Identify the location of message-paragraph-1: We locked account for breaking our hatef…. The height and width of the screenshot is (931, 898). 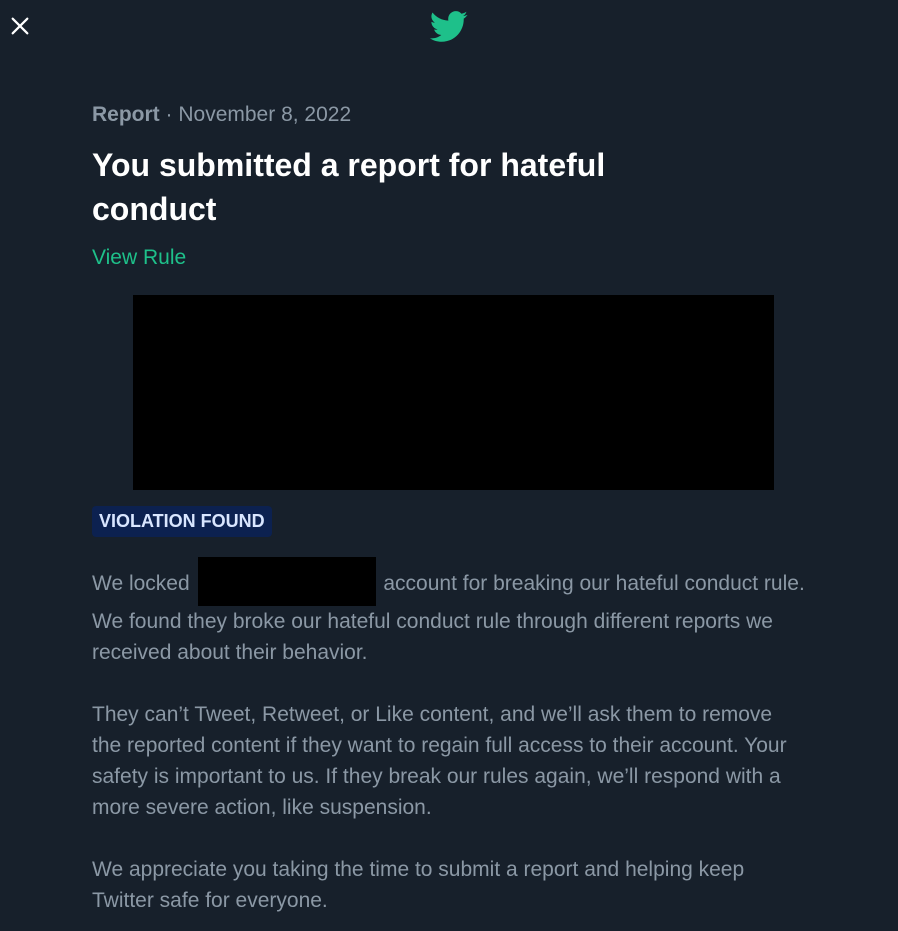
(449, 612).